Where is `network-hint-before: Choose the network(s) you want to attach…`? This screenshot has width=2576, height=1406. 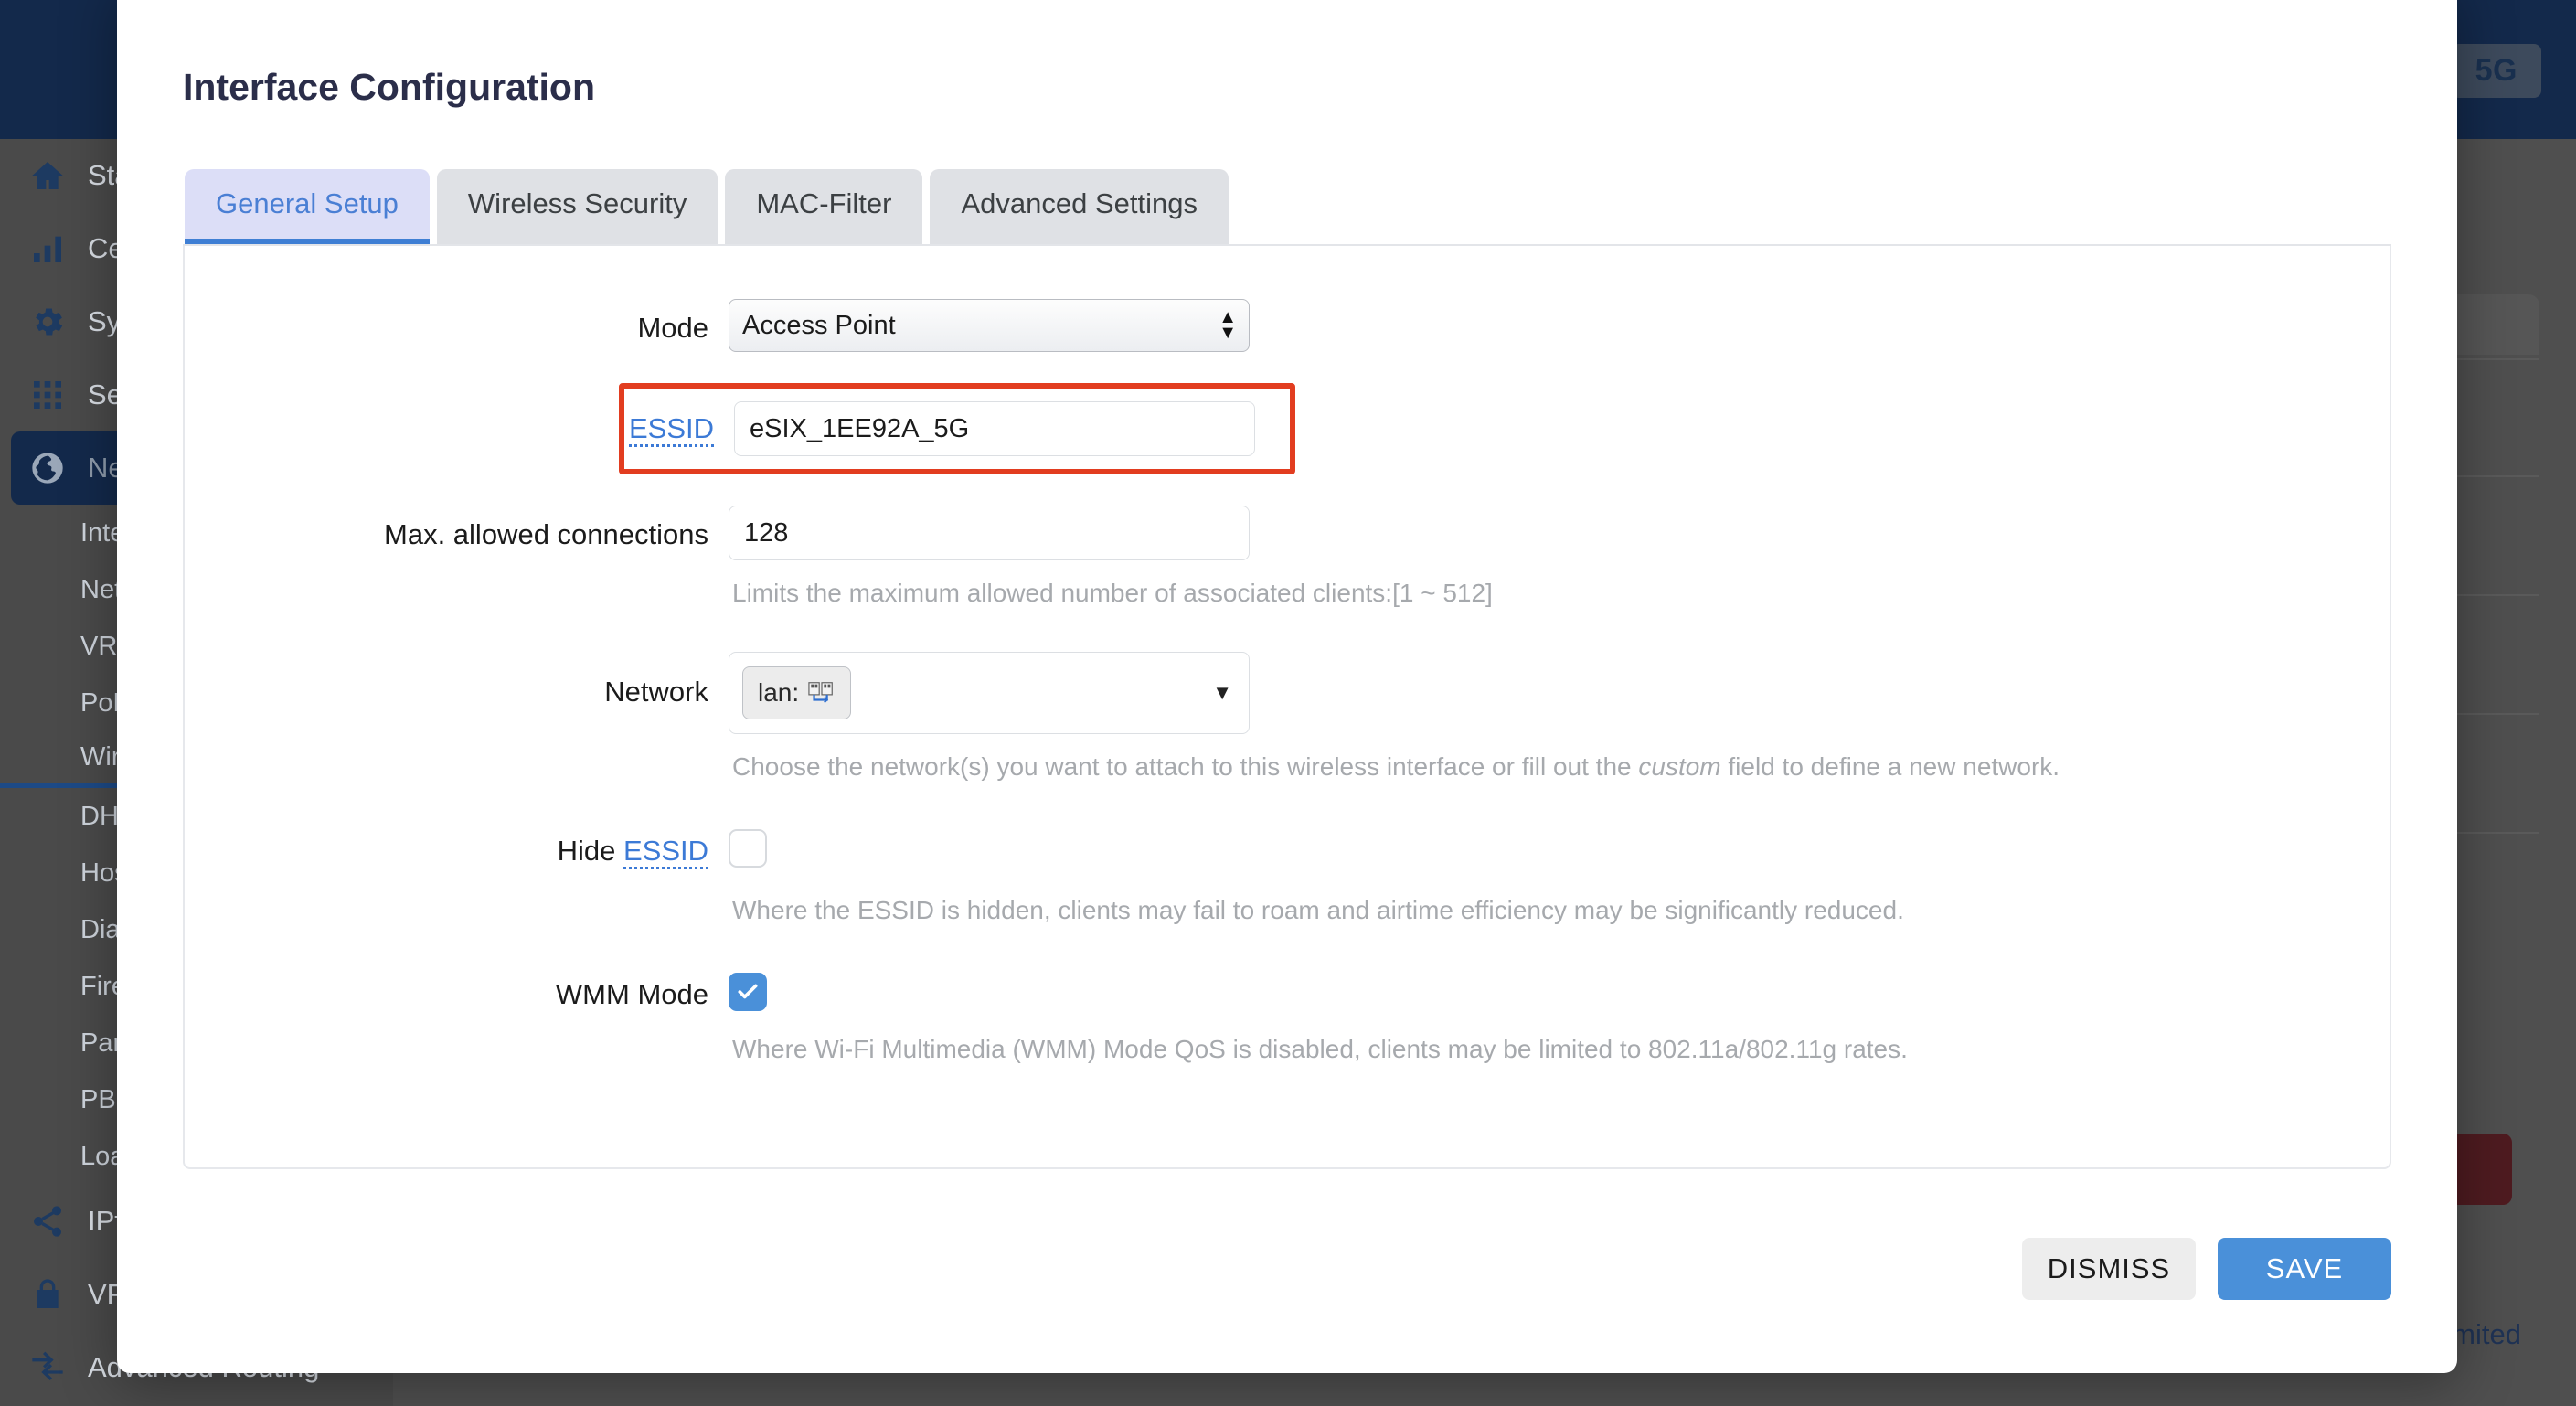 network-hint-before: Choose the network(s) you want to attach… is located at coordinates (1185, 766).